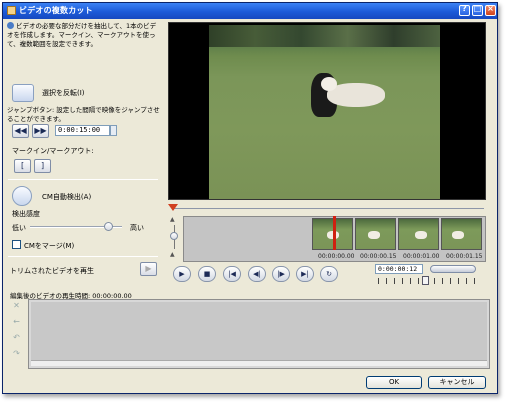 The image size is (508, 404). I want to click on time-label: 00:00:01.00, so click(421, 256).